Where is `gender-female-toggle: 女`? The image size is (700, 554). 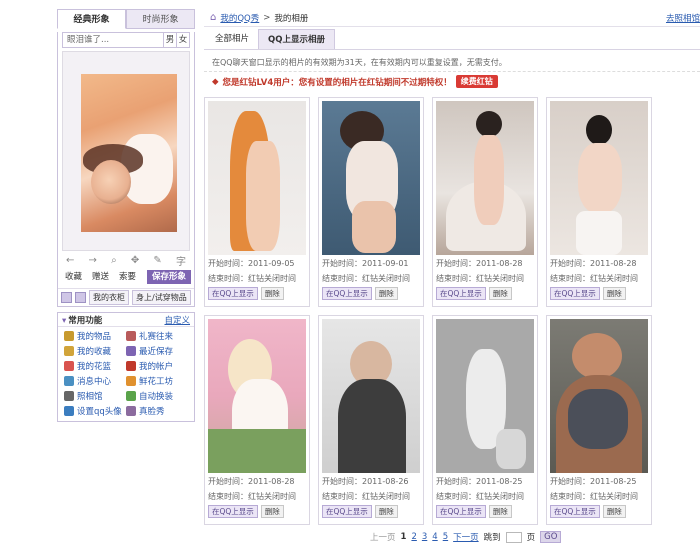
gender-female-toggle: 女 is located at coordinates (182, 40).